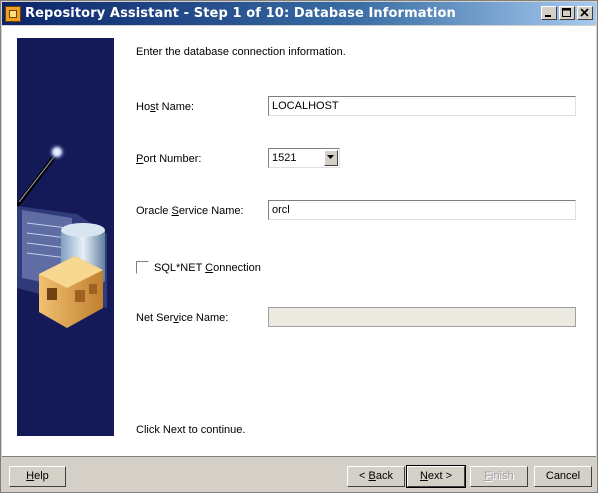 The image size is (600, 495). What do you see at coordinates (422, 210) in the screenshot?
I see `oracle-service-name-input: orcl` at bounding box center [422, 210].